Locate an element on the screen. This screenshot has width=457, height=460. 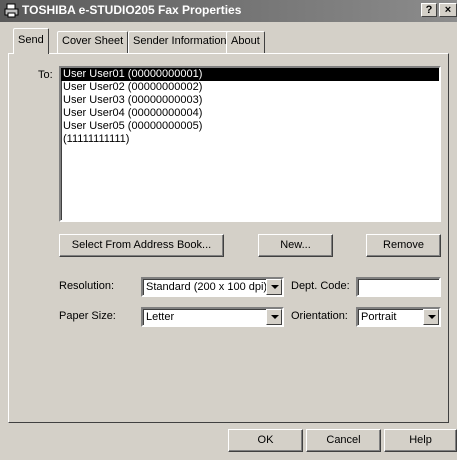
tab-sender-information: Sender Information is located at coordinates (180, 42).